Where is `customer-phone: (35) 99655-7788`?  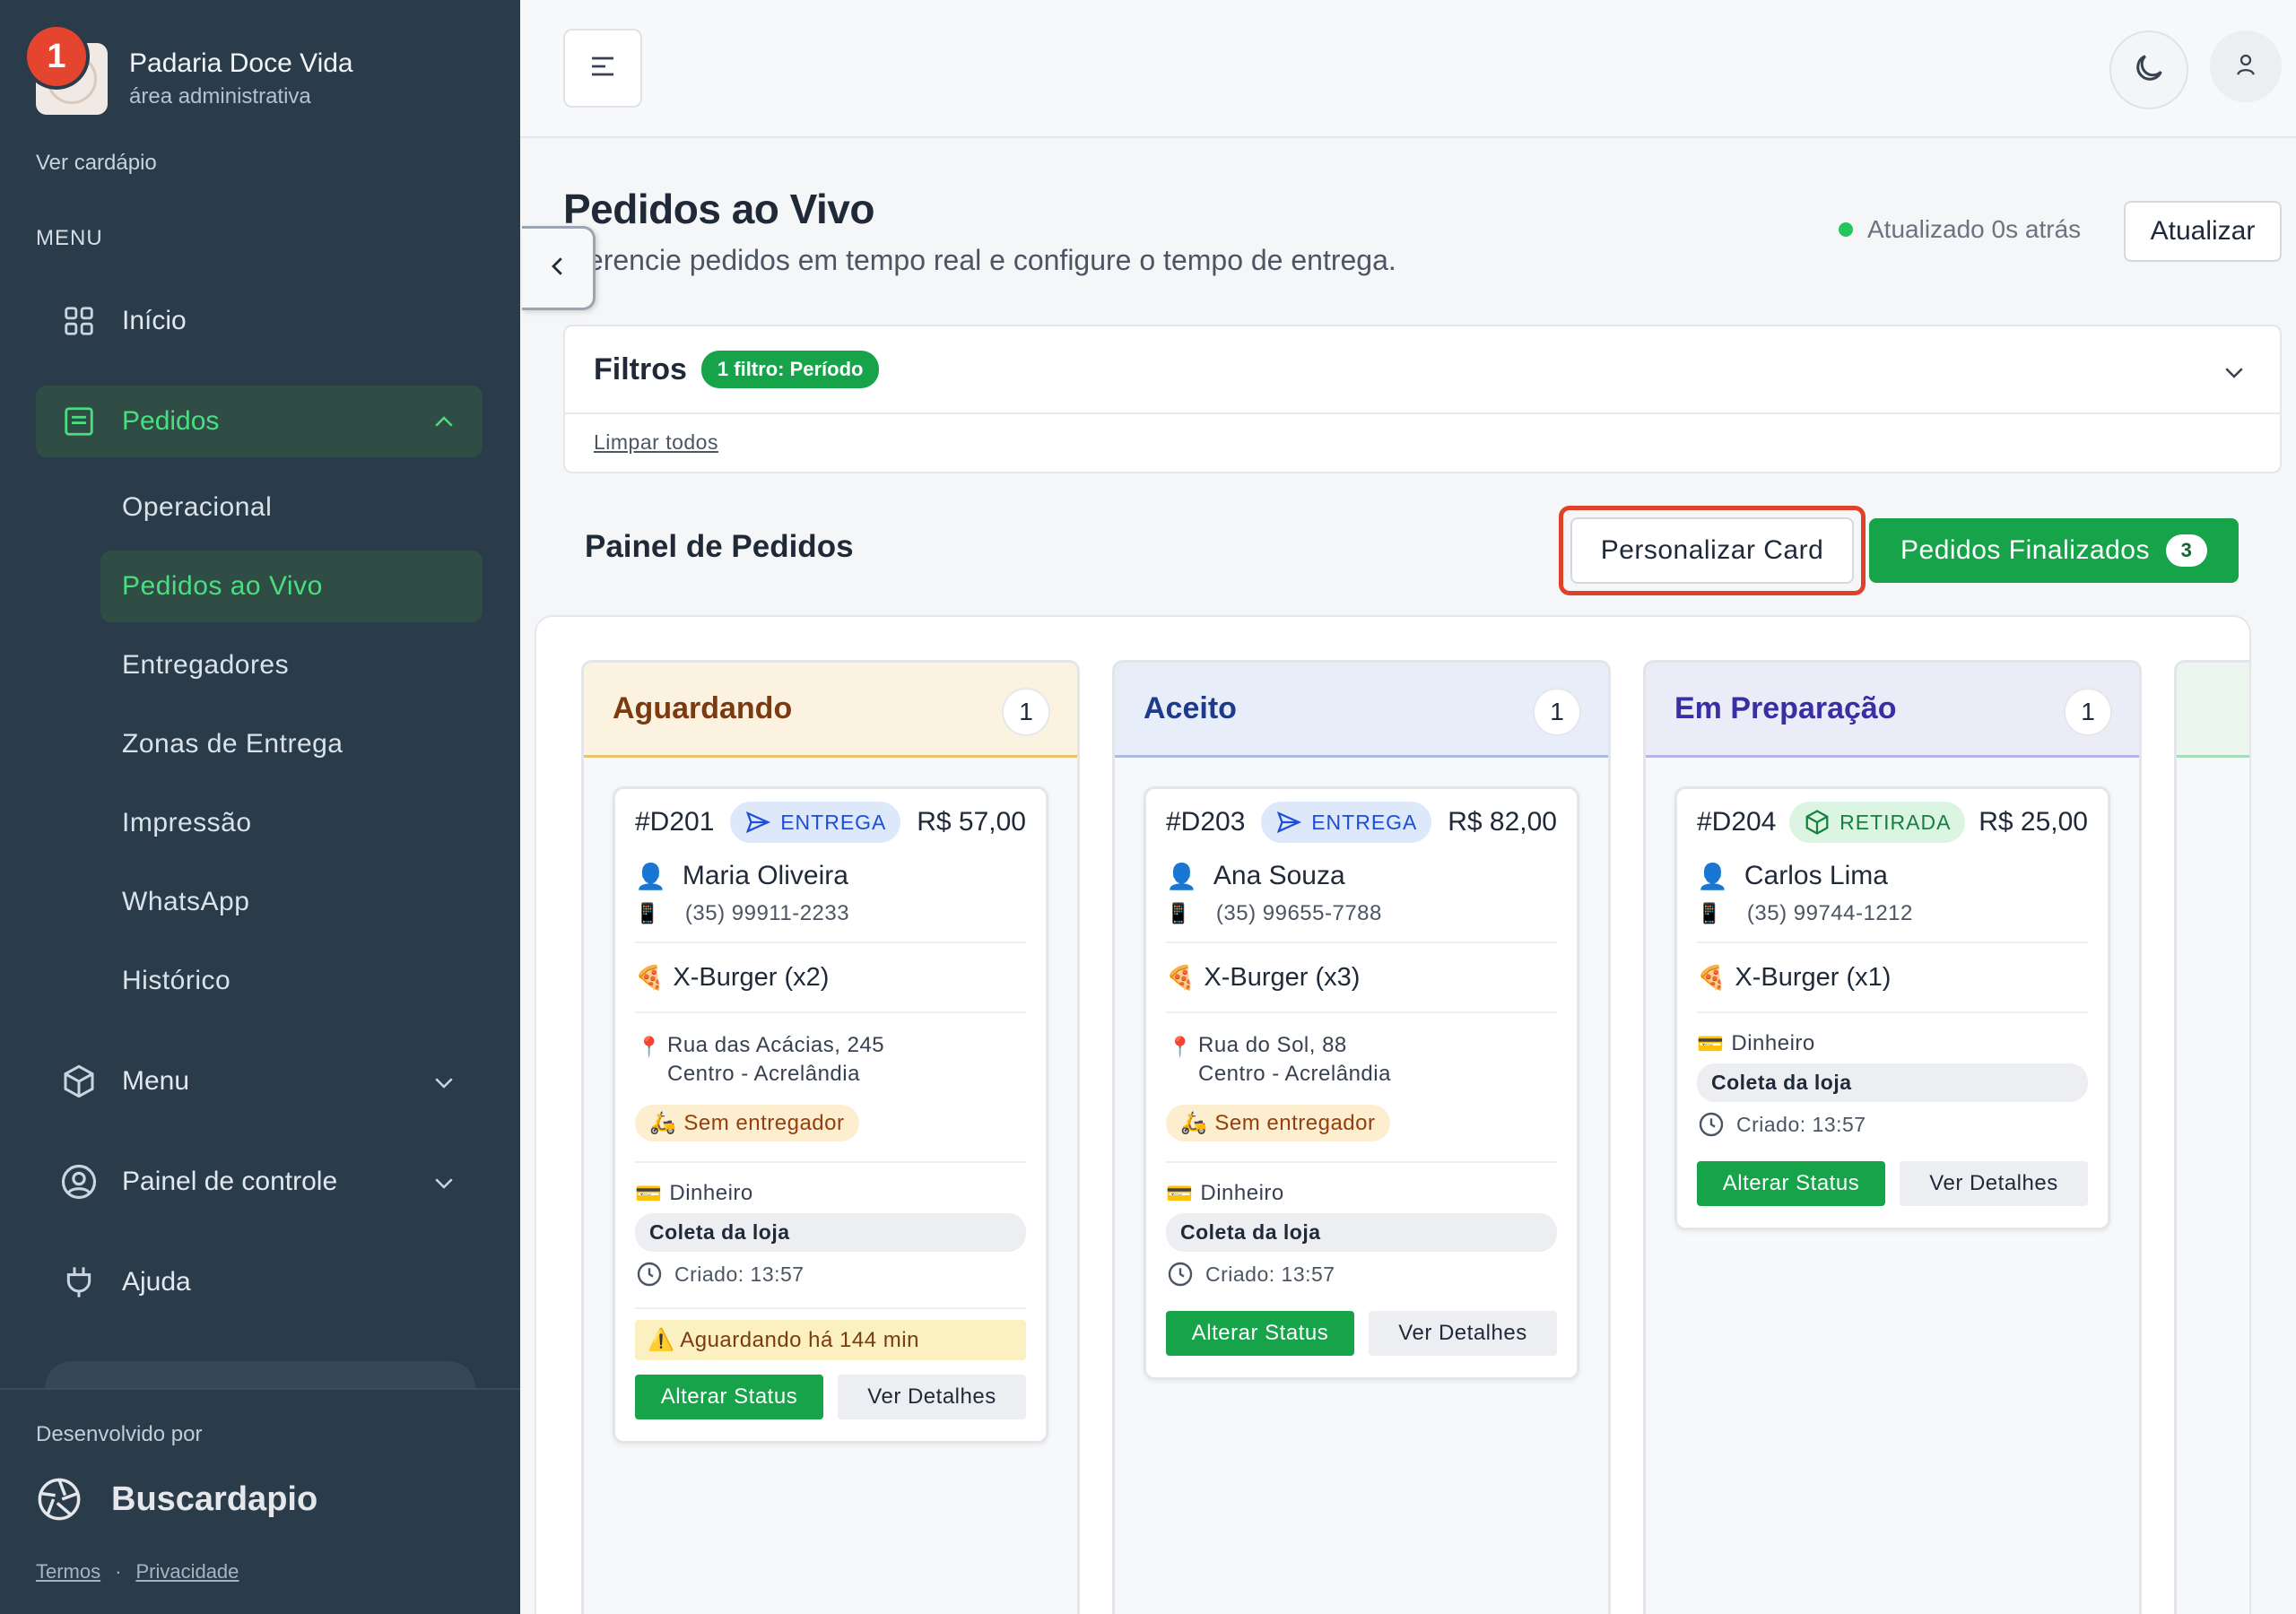 customer-phone: (35) 99655-7788 is located at coordinates (1298, 913).